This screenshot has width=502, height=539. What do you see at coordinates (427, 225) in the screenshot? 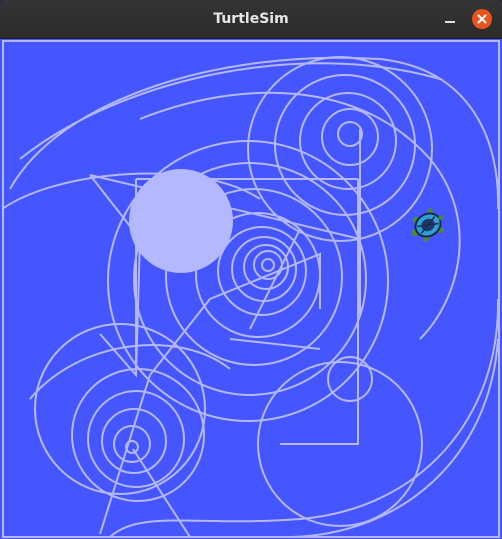
I see `turtle-icon` at bounding box center [427, 225].